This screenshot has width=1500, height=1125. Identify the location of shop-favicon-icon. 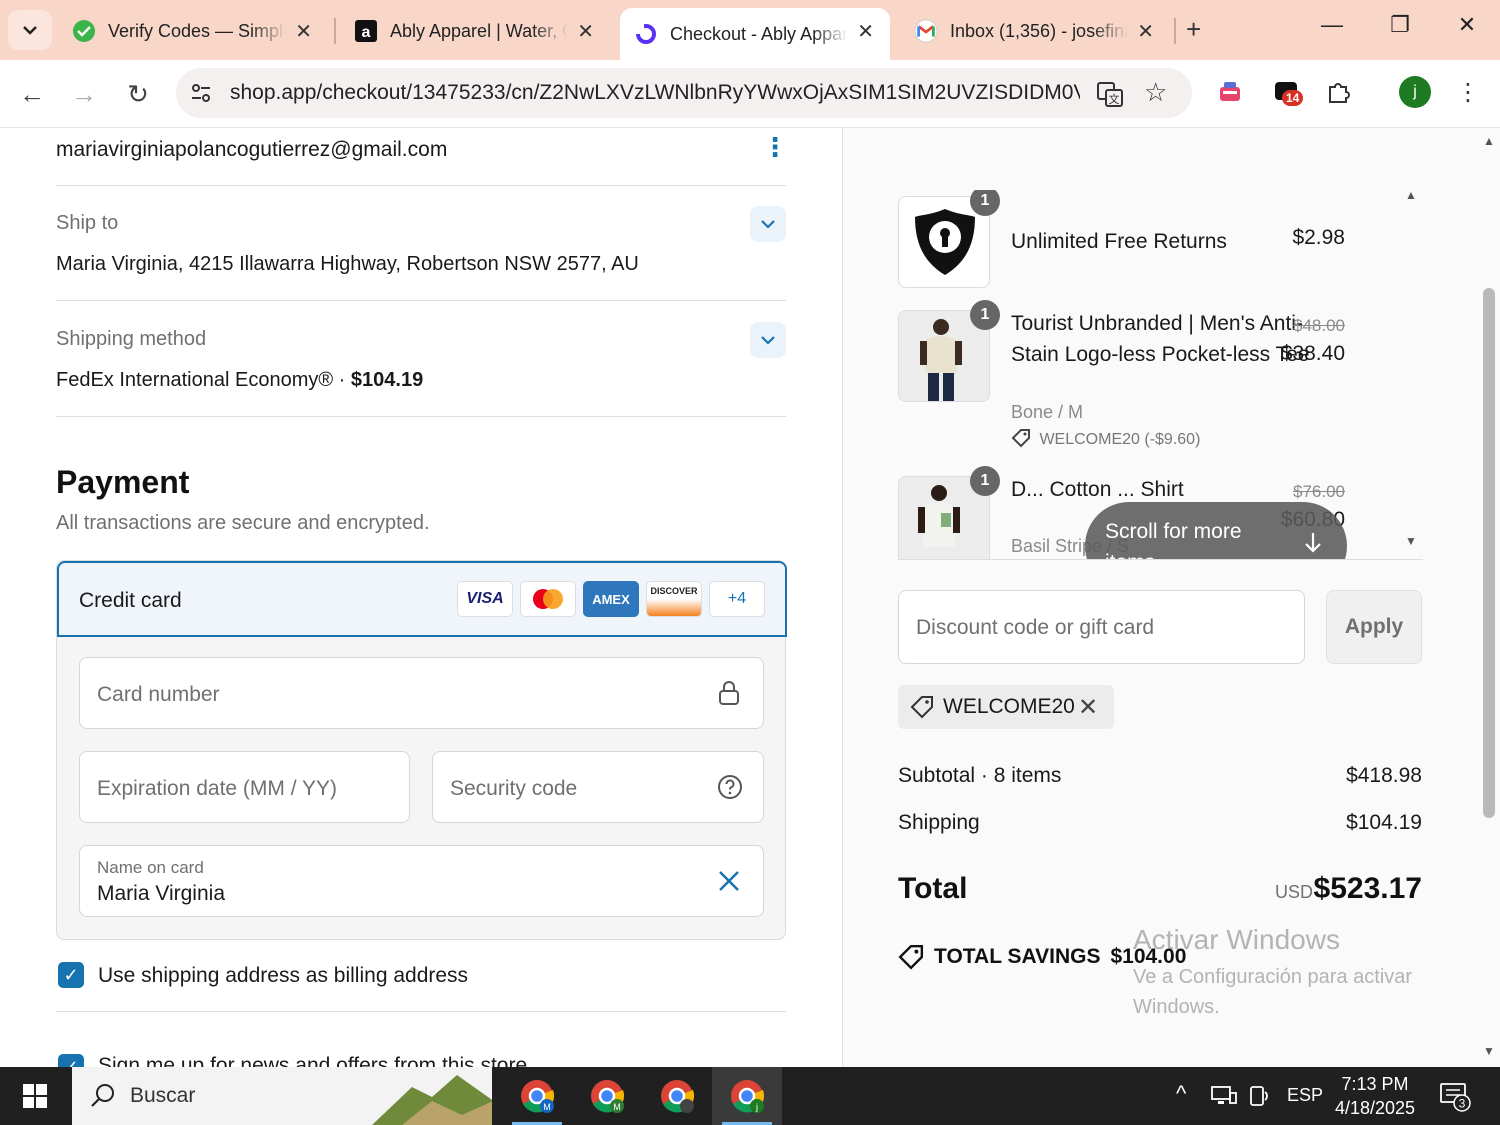
(646, 34).